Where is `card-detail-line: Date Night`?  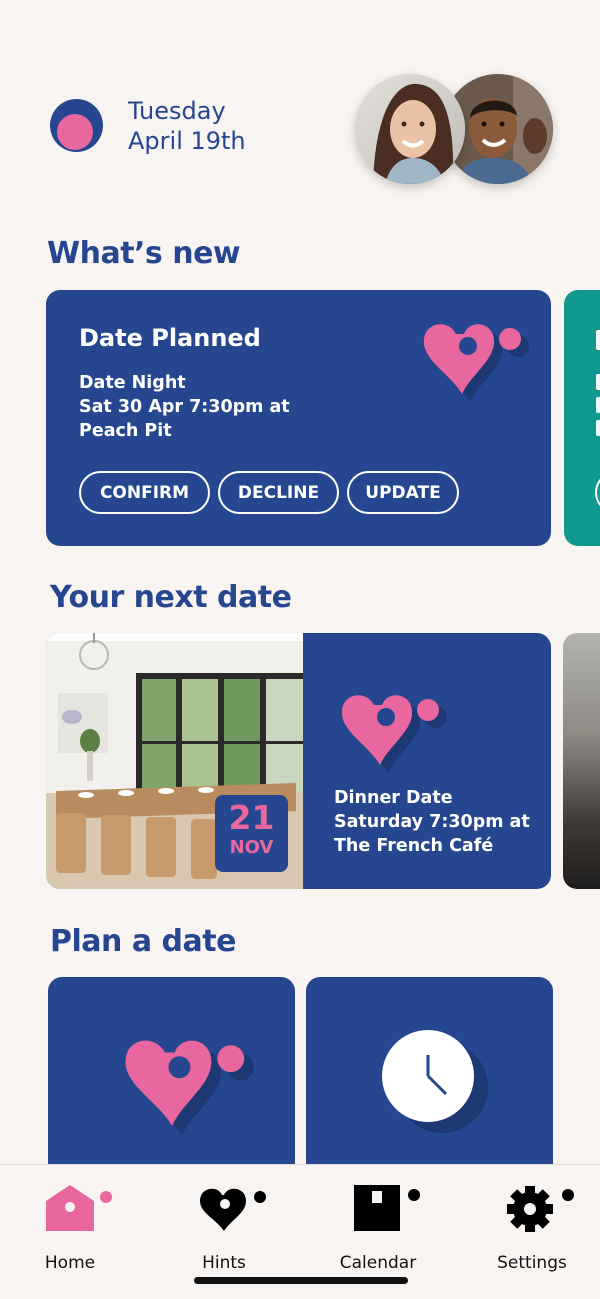
card-detail-line: Date Night is located at coordinates (132, 383).